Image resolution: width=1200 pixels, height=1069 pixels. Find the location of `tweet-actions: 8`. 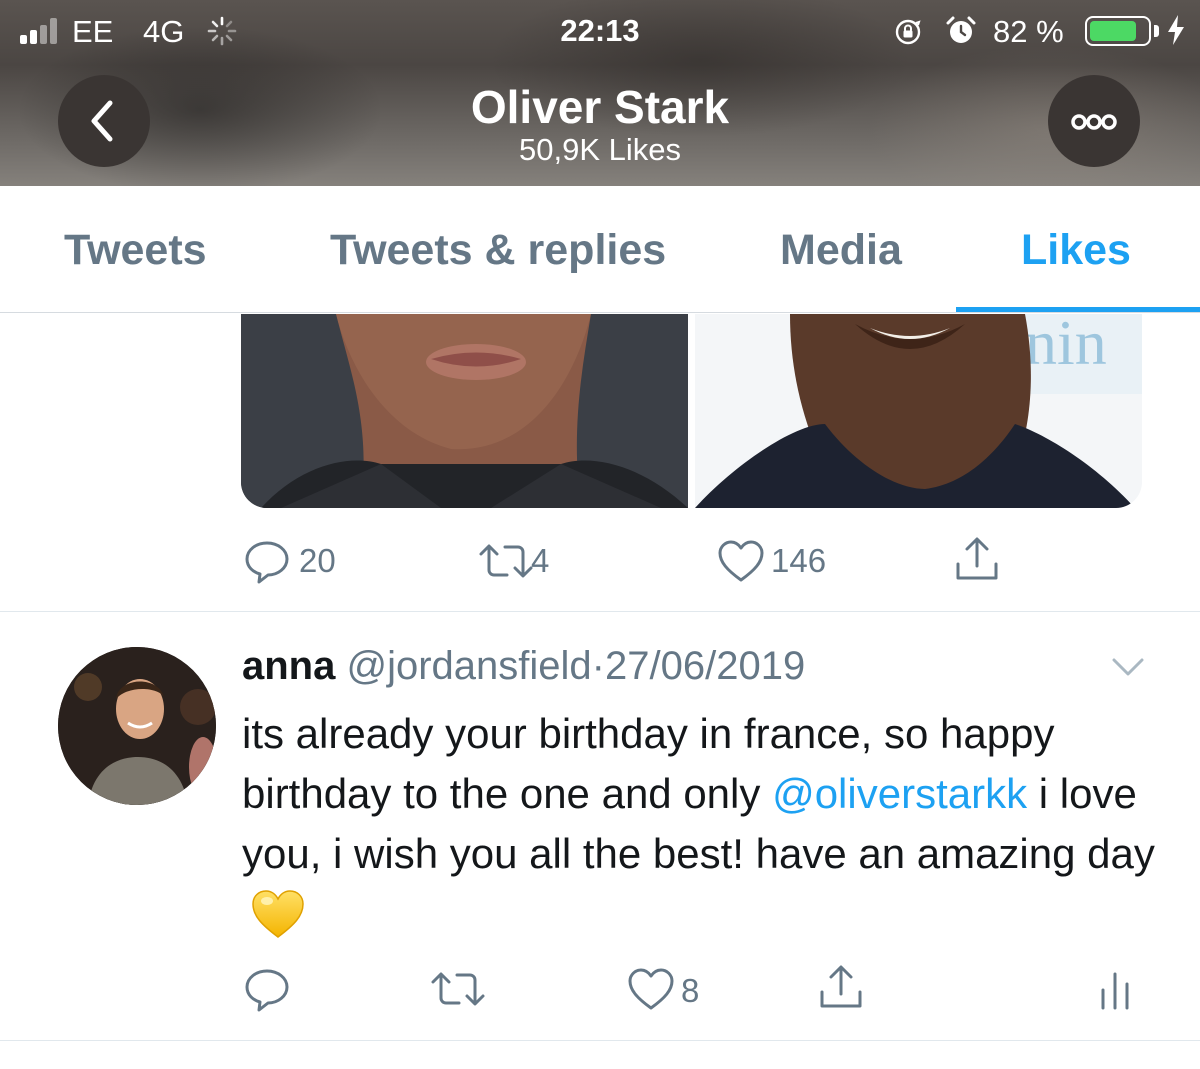

tweet-actions: 8 is located at coordinates (693, 990).